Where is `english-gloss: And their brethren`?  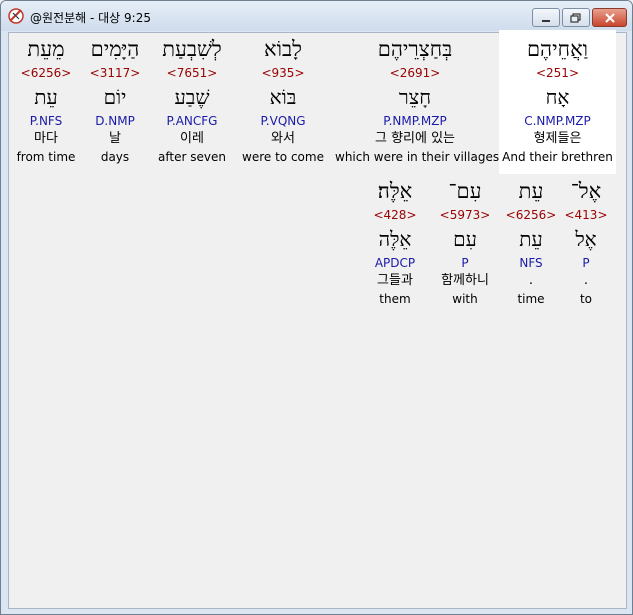 english-gloss: And their brethren is located at coordinates (557, 157).